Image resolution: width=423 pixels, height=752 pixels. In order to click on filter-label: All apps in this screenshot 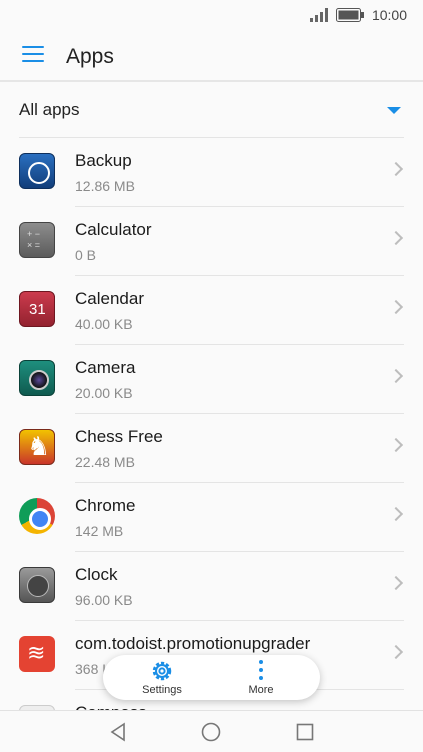, I will do `click(49, 109)`.